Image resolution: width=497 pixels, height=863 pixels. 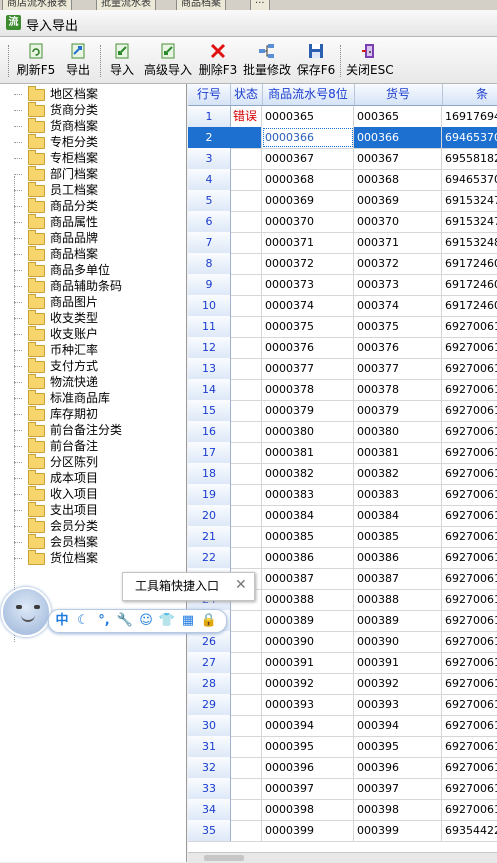 I want to click on table-row: 11 0000375000375692700613, so click(x=342, y=327).